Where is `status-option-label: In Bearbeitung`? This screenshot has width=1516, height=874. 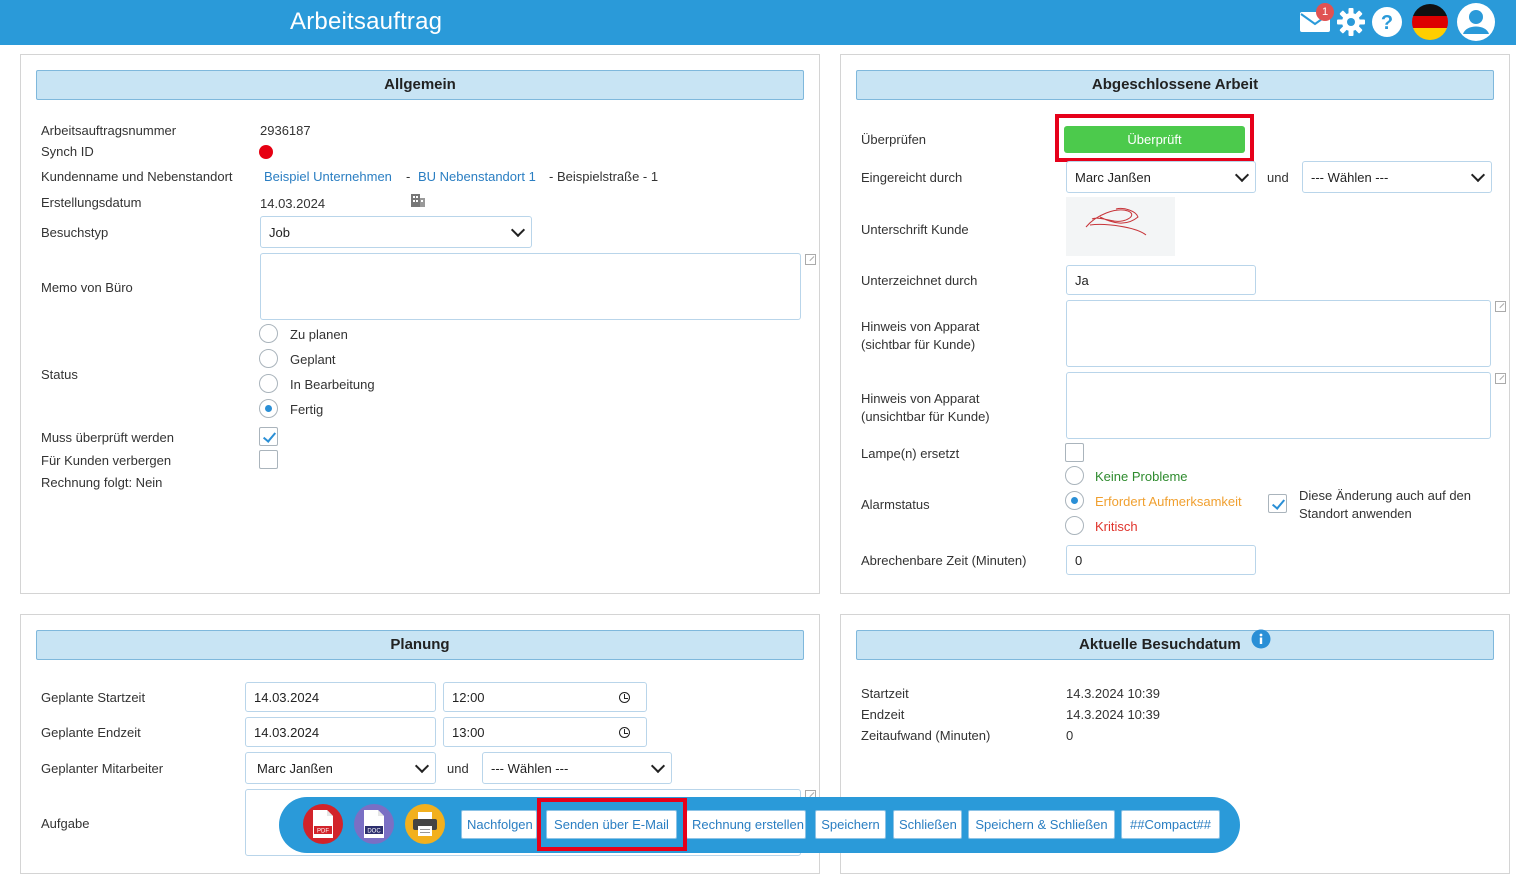 status-option-label: In Bearbeitung is located at coordinates (332, 384).